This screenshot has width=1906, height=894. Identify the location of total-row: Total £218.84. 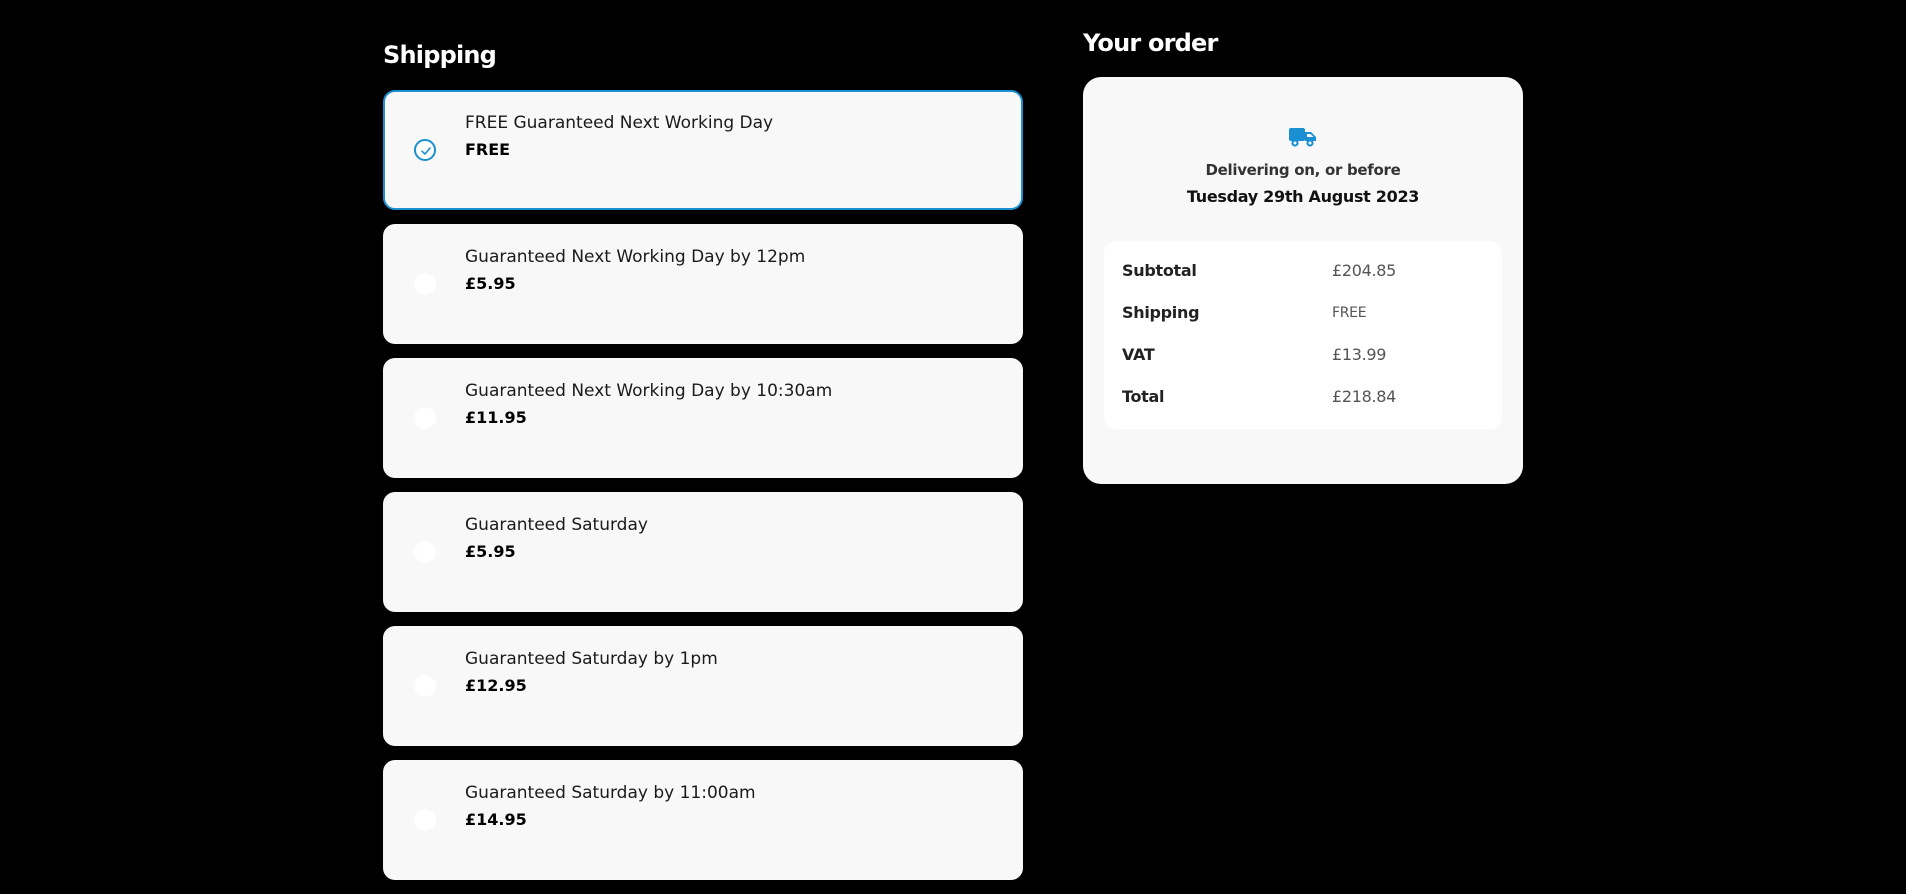
(1307, 398).